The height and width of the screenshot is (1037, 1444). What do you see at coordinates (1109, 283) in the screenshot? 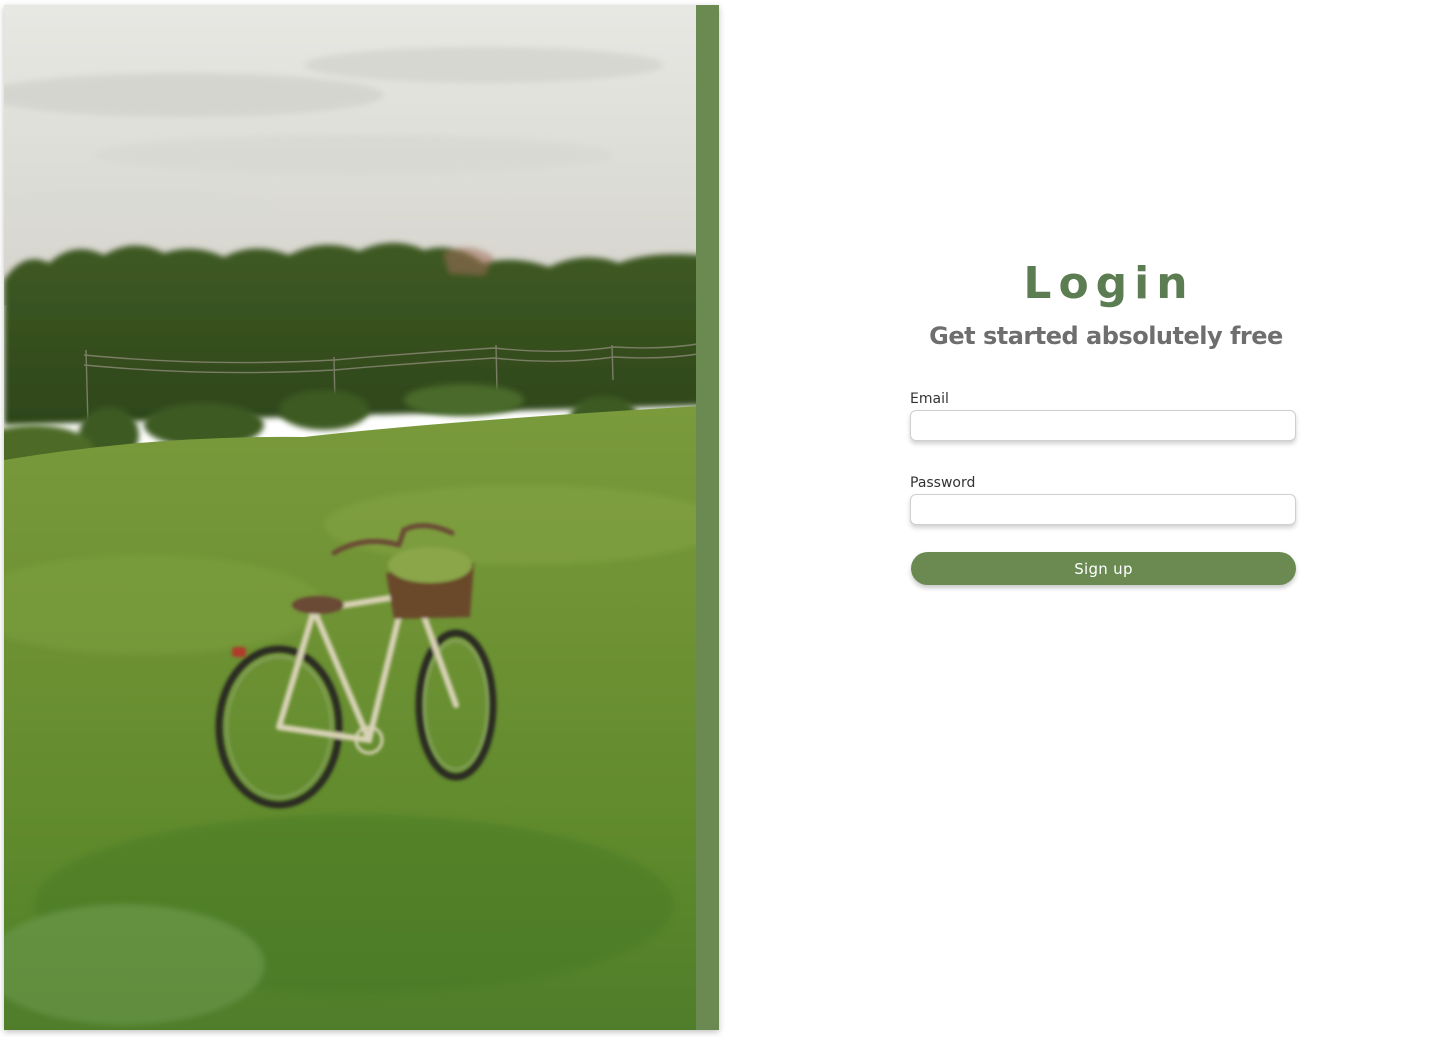
I see `page-title: Login` at bounding box center [1109, 283].